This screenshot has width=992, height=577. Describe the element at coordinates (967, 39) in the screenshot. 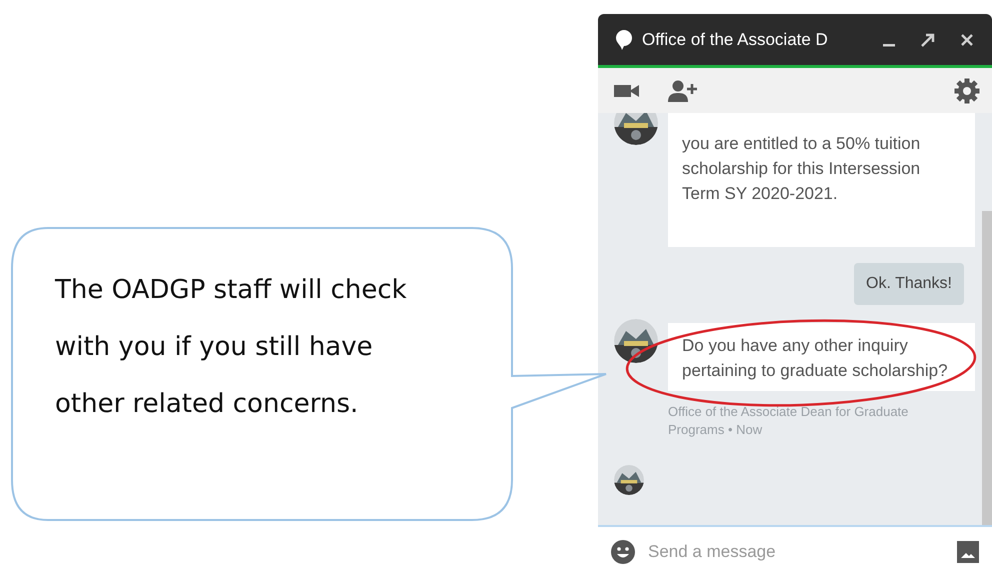

I see `close-icon` at that location.